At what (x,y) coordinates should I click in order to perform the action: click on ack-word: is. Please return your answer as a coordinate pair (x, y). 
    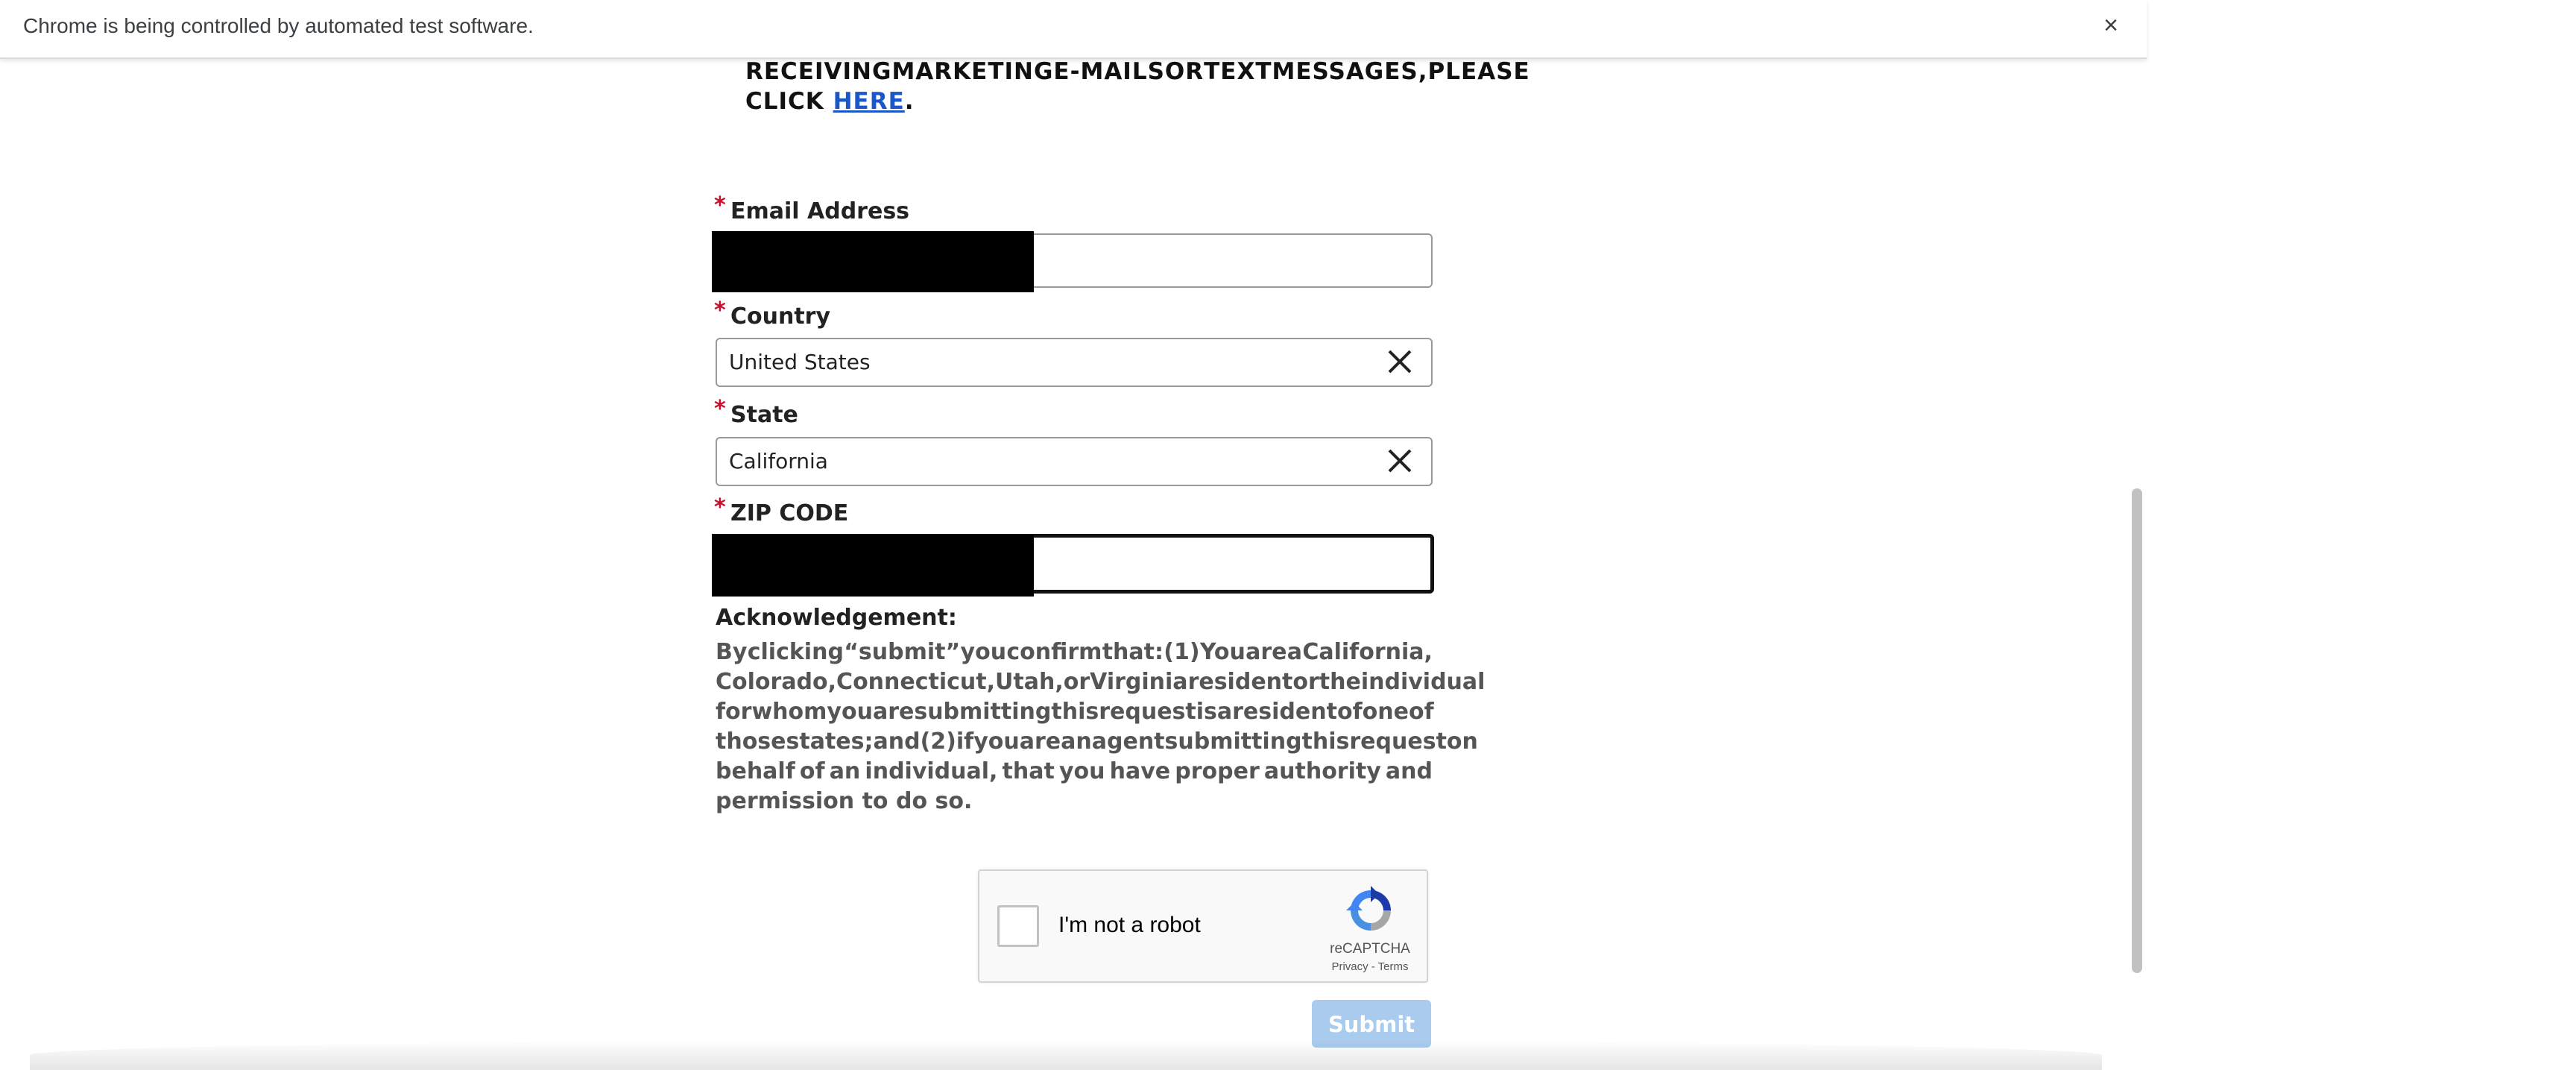
    Looking at the image, I should click on (1207, 712).